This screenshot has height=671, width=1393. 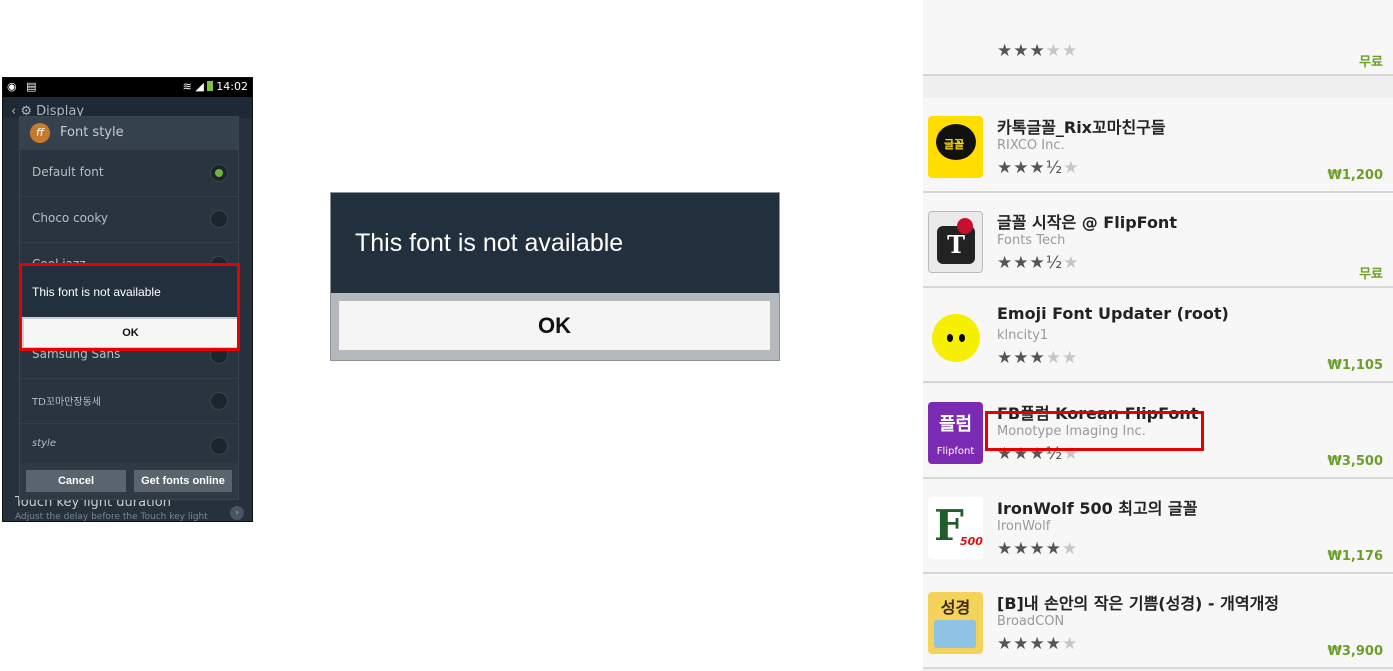 What do you see at coordinates (1031, 240) in the screenshot?
I see `app-developer: Fonts Tech` at bounding box center [1031, 240].